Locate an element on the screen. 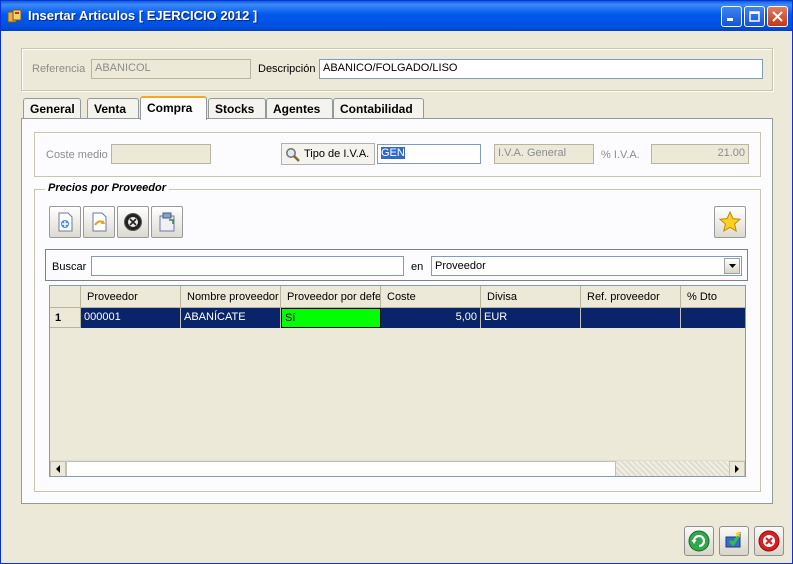 The width and height of the screenshot is (793, 564). en-label: en is located at coordinates (417, 267).